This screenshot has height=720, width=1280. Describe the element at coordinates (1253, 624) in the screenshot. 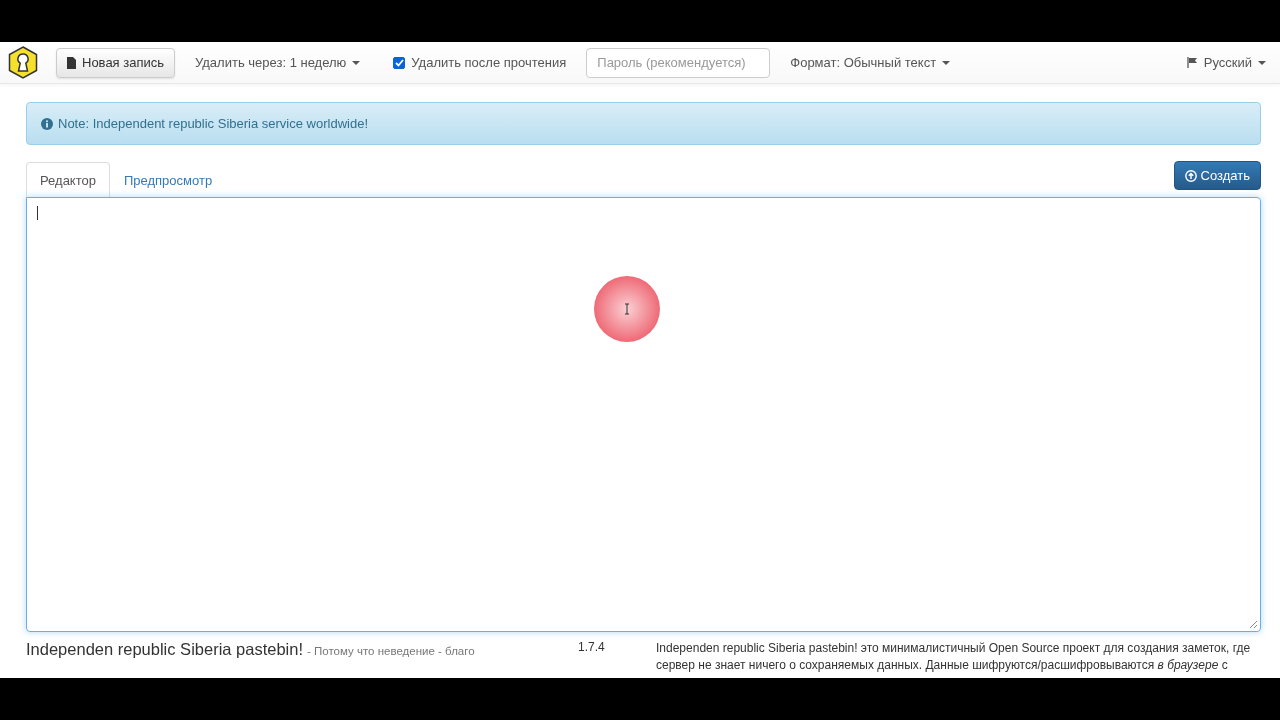

I see `resize-handle-icon` at that location.